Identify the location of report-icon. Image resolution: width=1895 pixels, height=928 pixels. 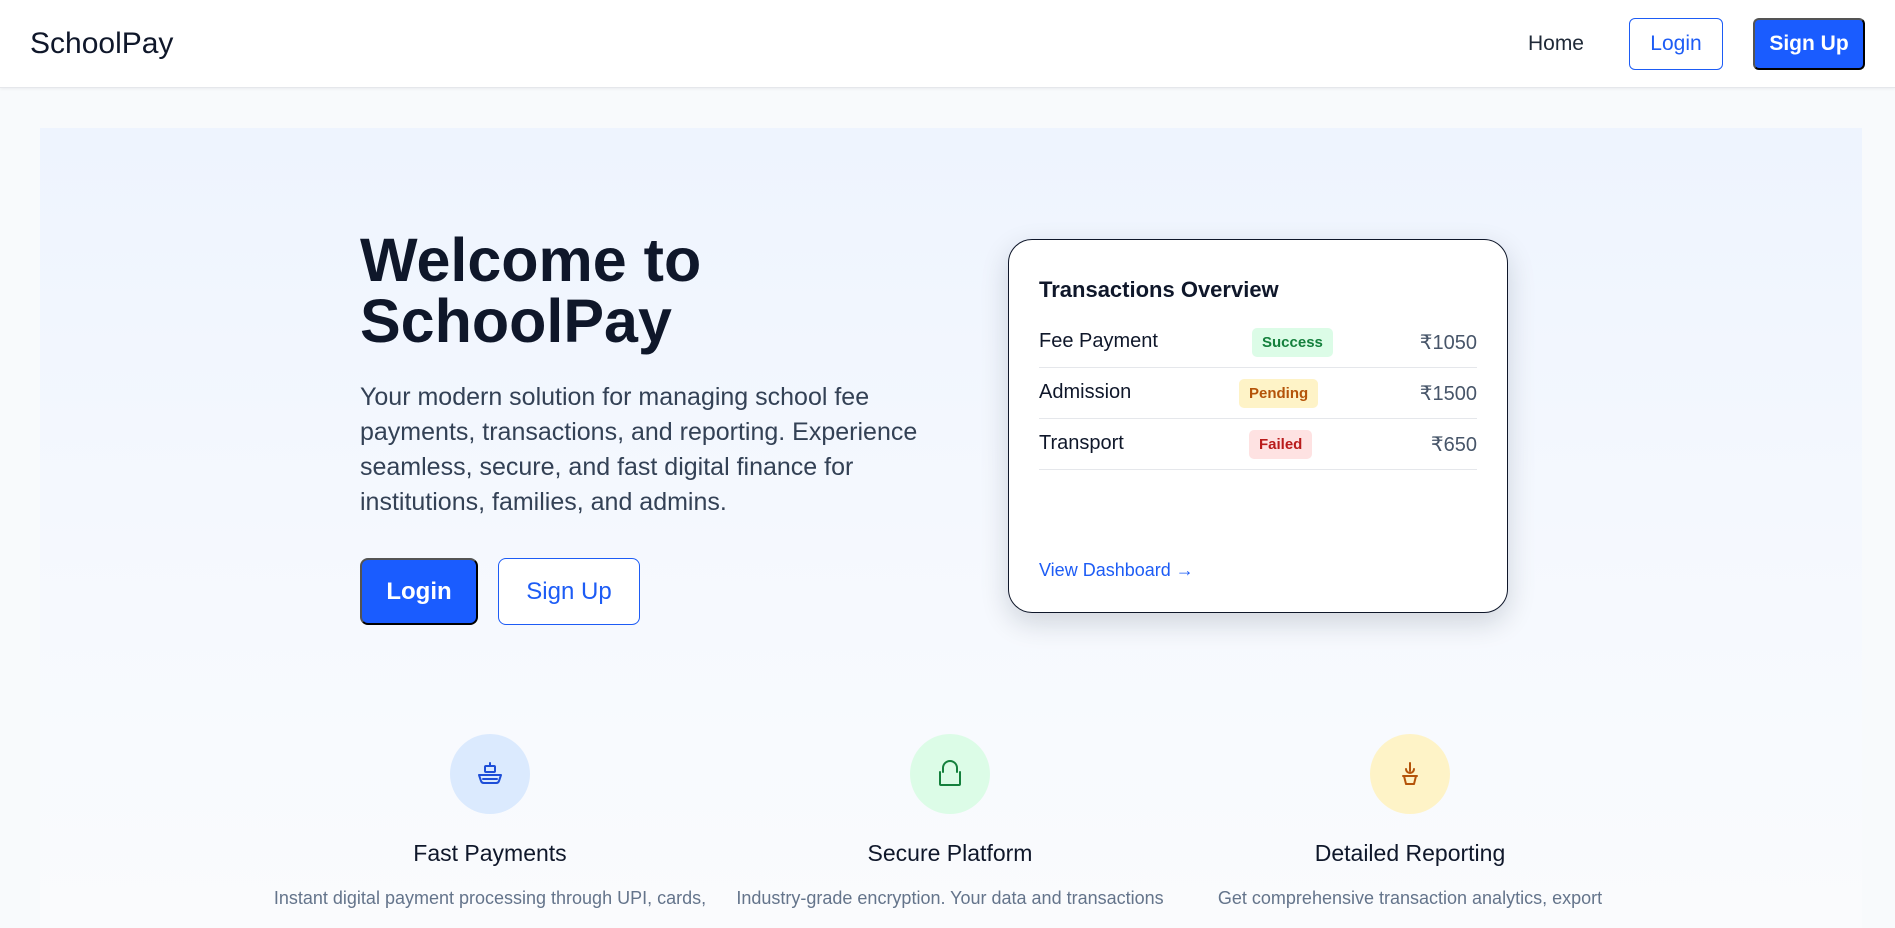
(1410, 774).